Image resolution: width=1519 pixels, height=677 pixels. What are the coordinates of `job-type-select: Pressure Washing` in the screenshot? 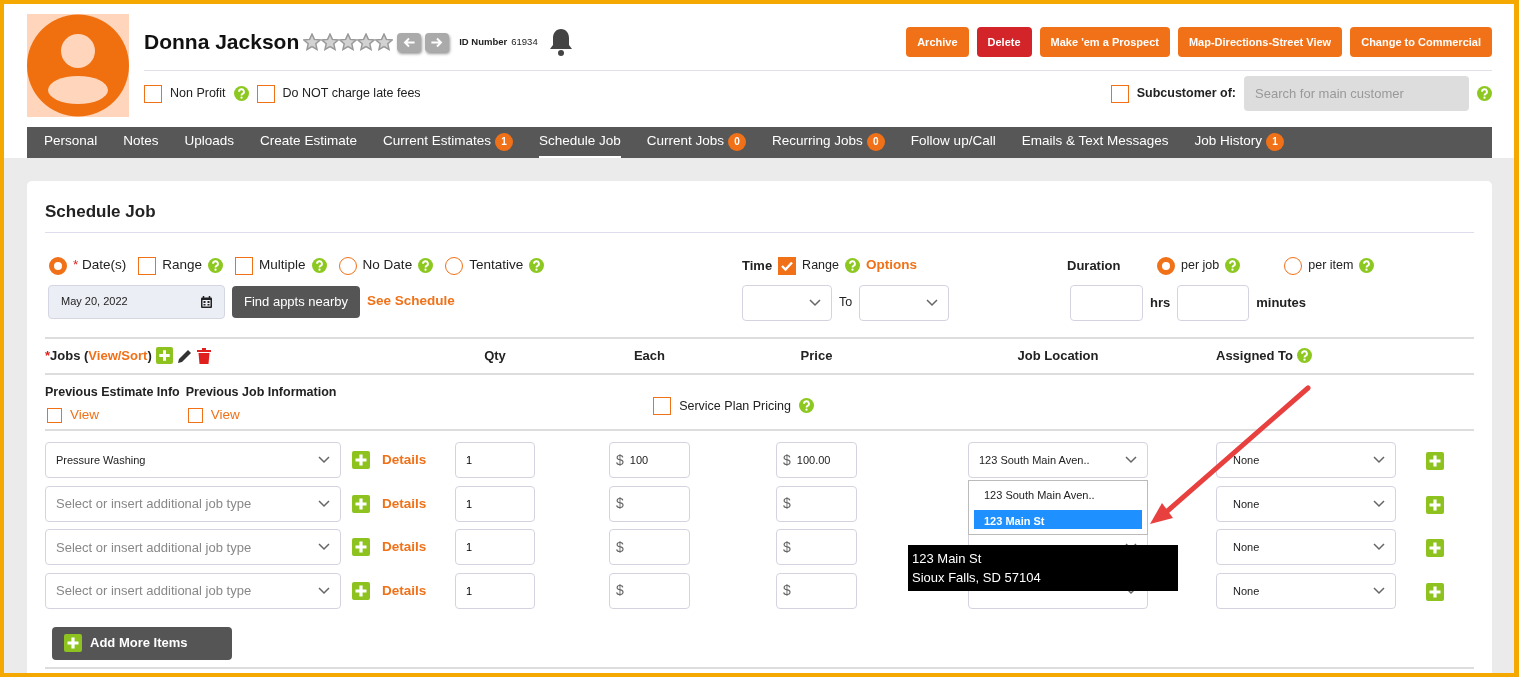 It's located at (193, 460).